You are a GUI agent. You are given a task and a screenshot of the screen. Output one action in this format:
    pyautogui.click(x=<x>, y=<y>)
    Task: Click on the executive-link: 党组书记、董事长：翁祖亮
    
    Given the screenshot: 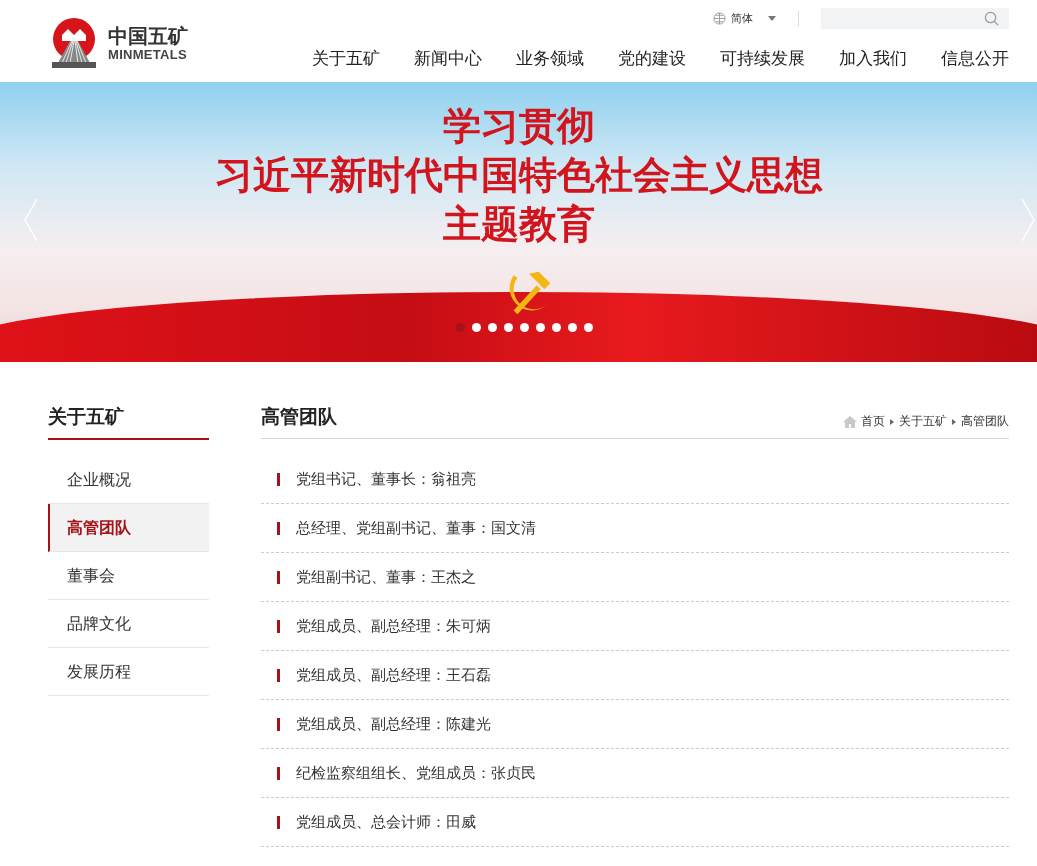 What is the action you would take?
    pyautogui.click(x=386, y=479)
    